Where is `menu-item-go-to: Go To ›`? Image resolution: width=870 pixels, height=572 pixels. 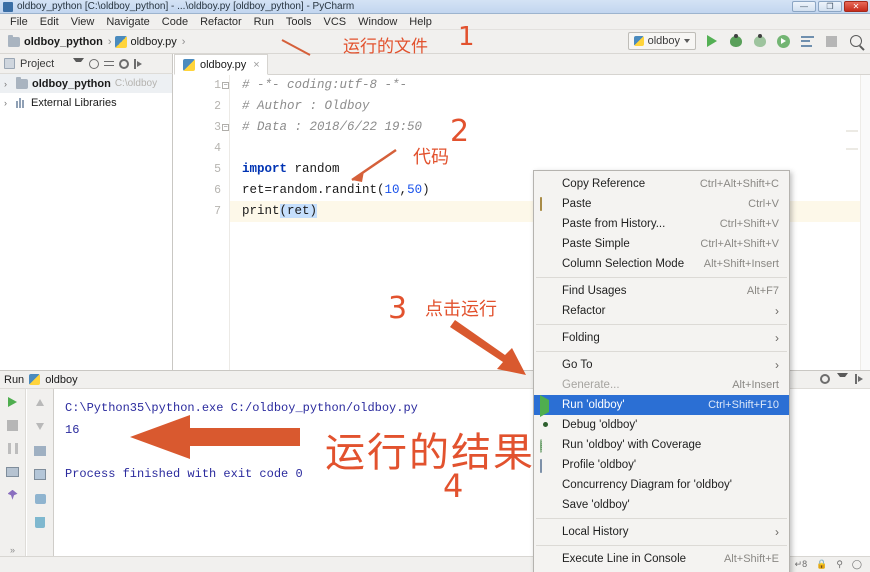
menu-item-go-to: Go To › is located at coordinates (661, 365).